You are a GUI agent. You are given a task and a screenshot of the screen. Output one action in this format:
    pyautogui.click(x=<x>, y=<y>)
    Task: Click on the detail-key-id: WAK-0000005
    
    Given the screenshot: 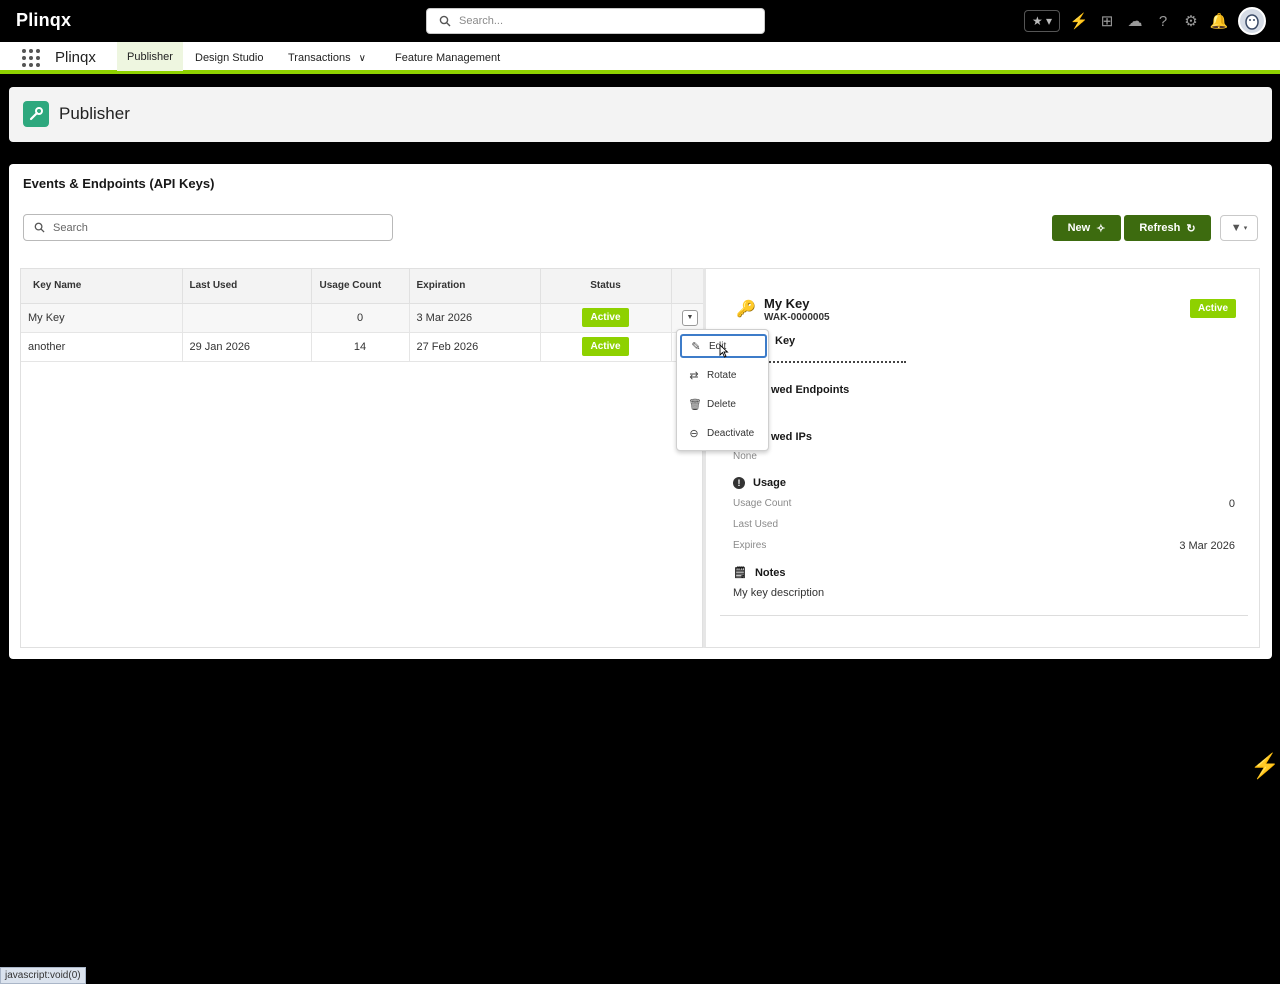 What is the action you would take?
    pyautogui.click(x=797, y=317)
    